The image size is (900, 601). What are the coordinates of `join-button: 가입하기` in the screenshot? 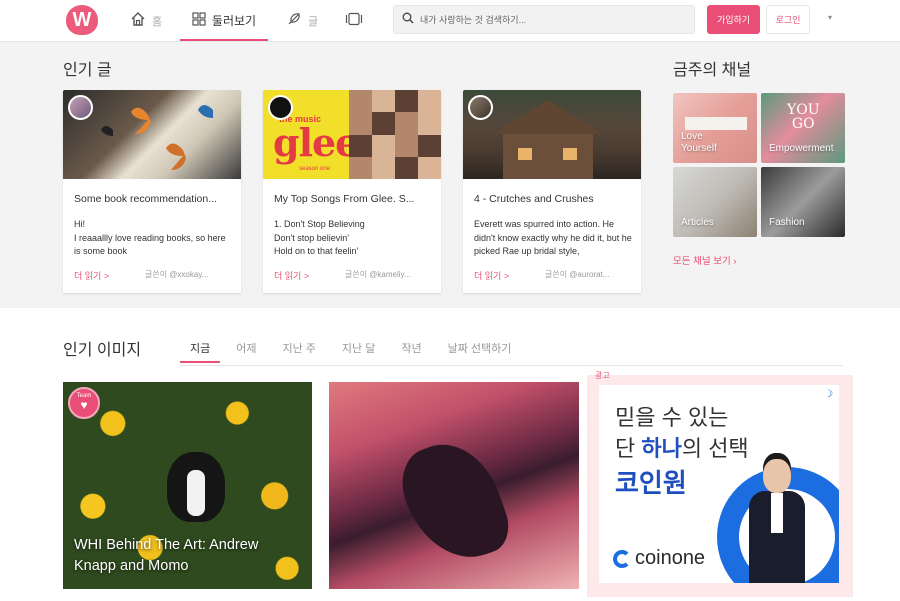 It's located at (733, 19).